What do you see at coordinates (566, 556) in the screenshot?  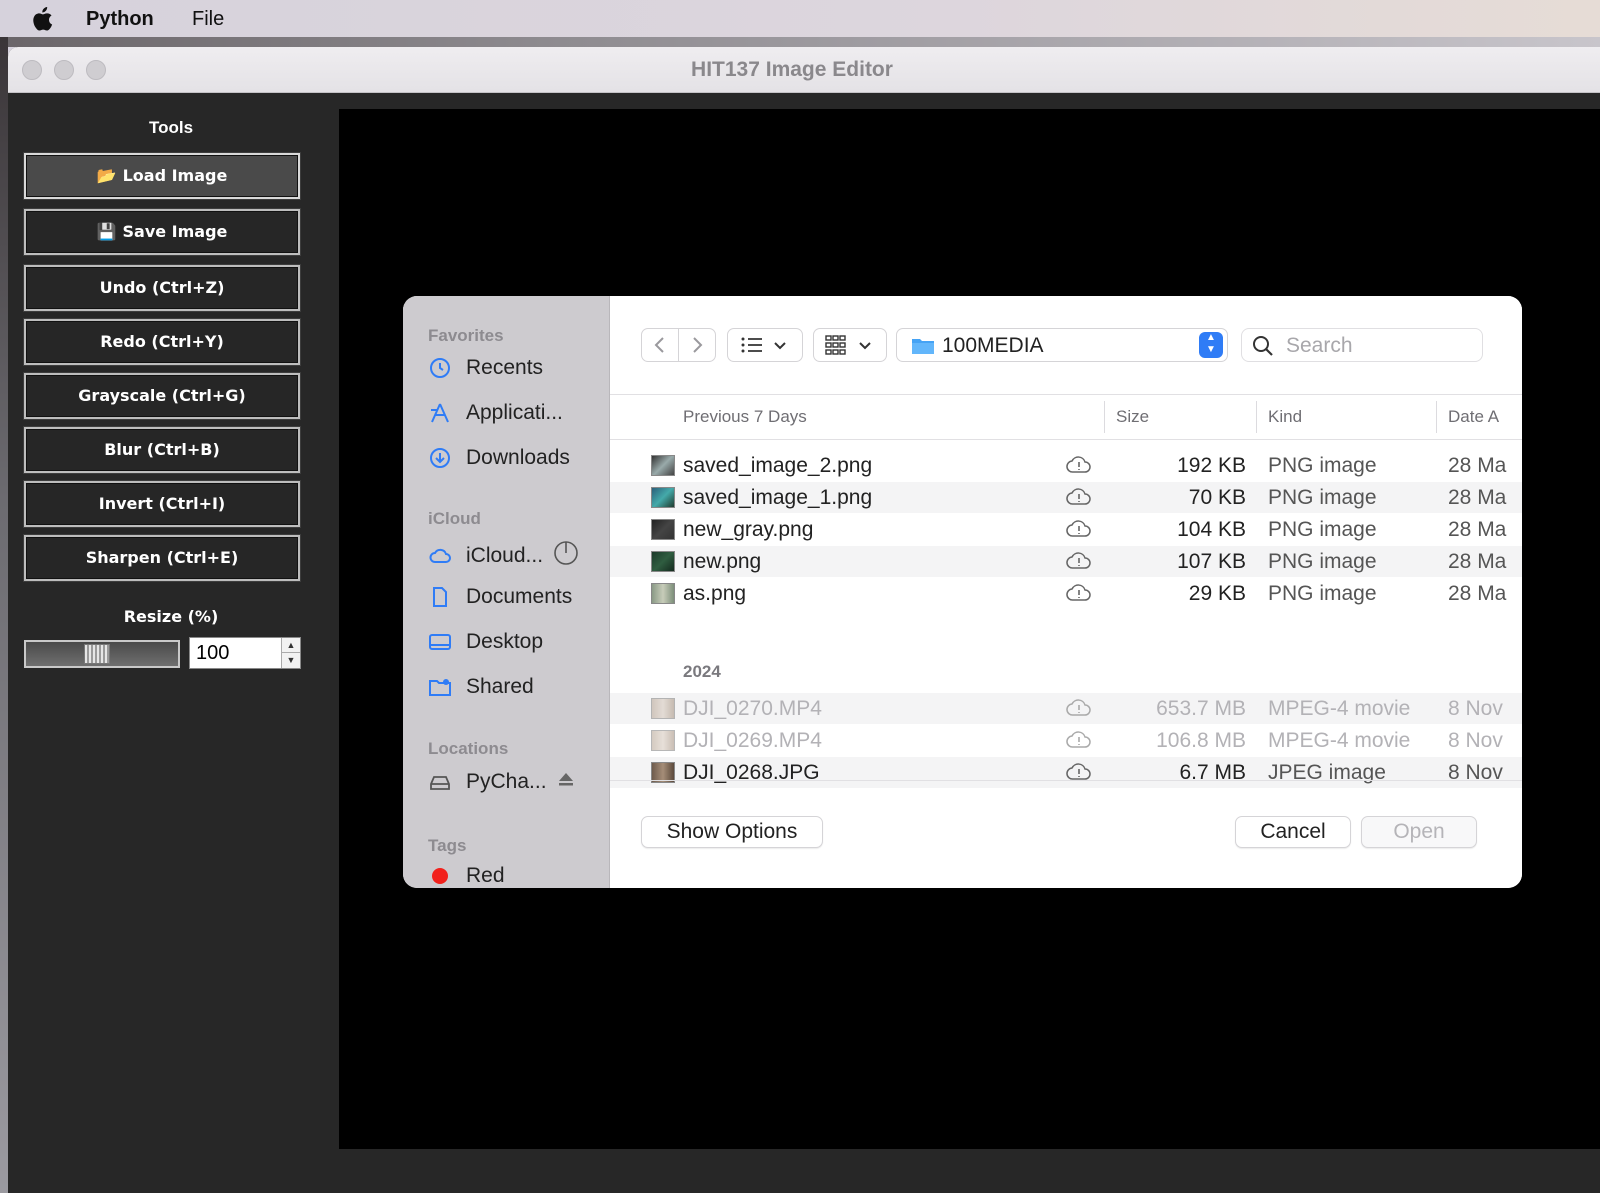 I see `sync-progress-icon` at bounding box center [566, 556].